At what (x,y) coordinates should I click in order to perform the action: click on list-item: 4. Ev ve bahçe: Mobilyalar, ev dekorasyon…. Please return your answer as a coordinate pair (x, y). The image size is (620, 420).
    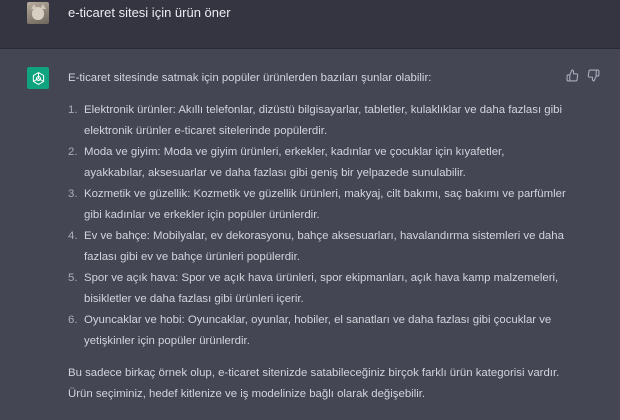
    Looking at the image, I should click on (318, 247).